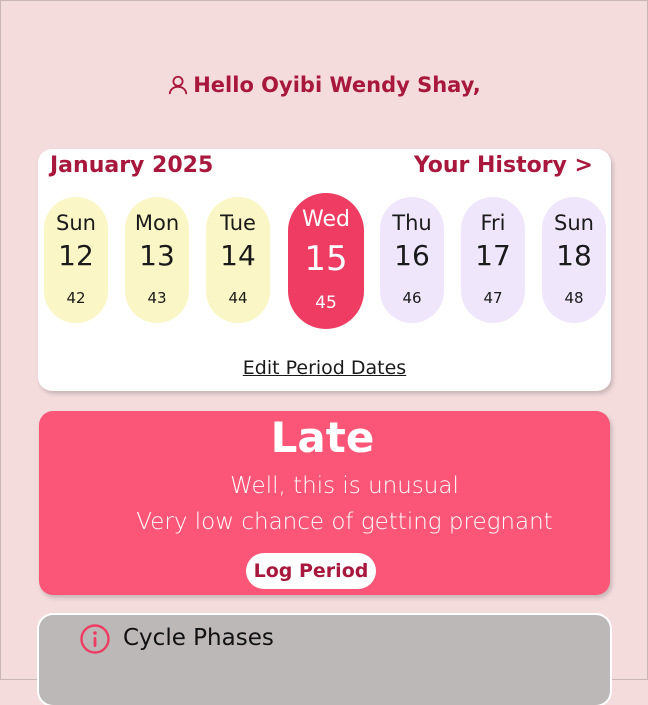 The image size is (648, 705). I want to click on cycle-phases-title: Cycle Phases, so click(198, 638).